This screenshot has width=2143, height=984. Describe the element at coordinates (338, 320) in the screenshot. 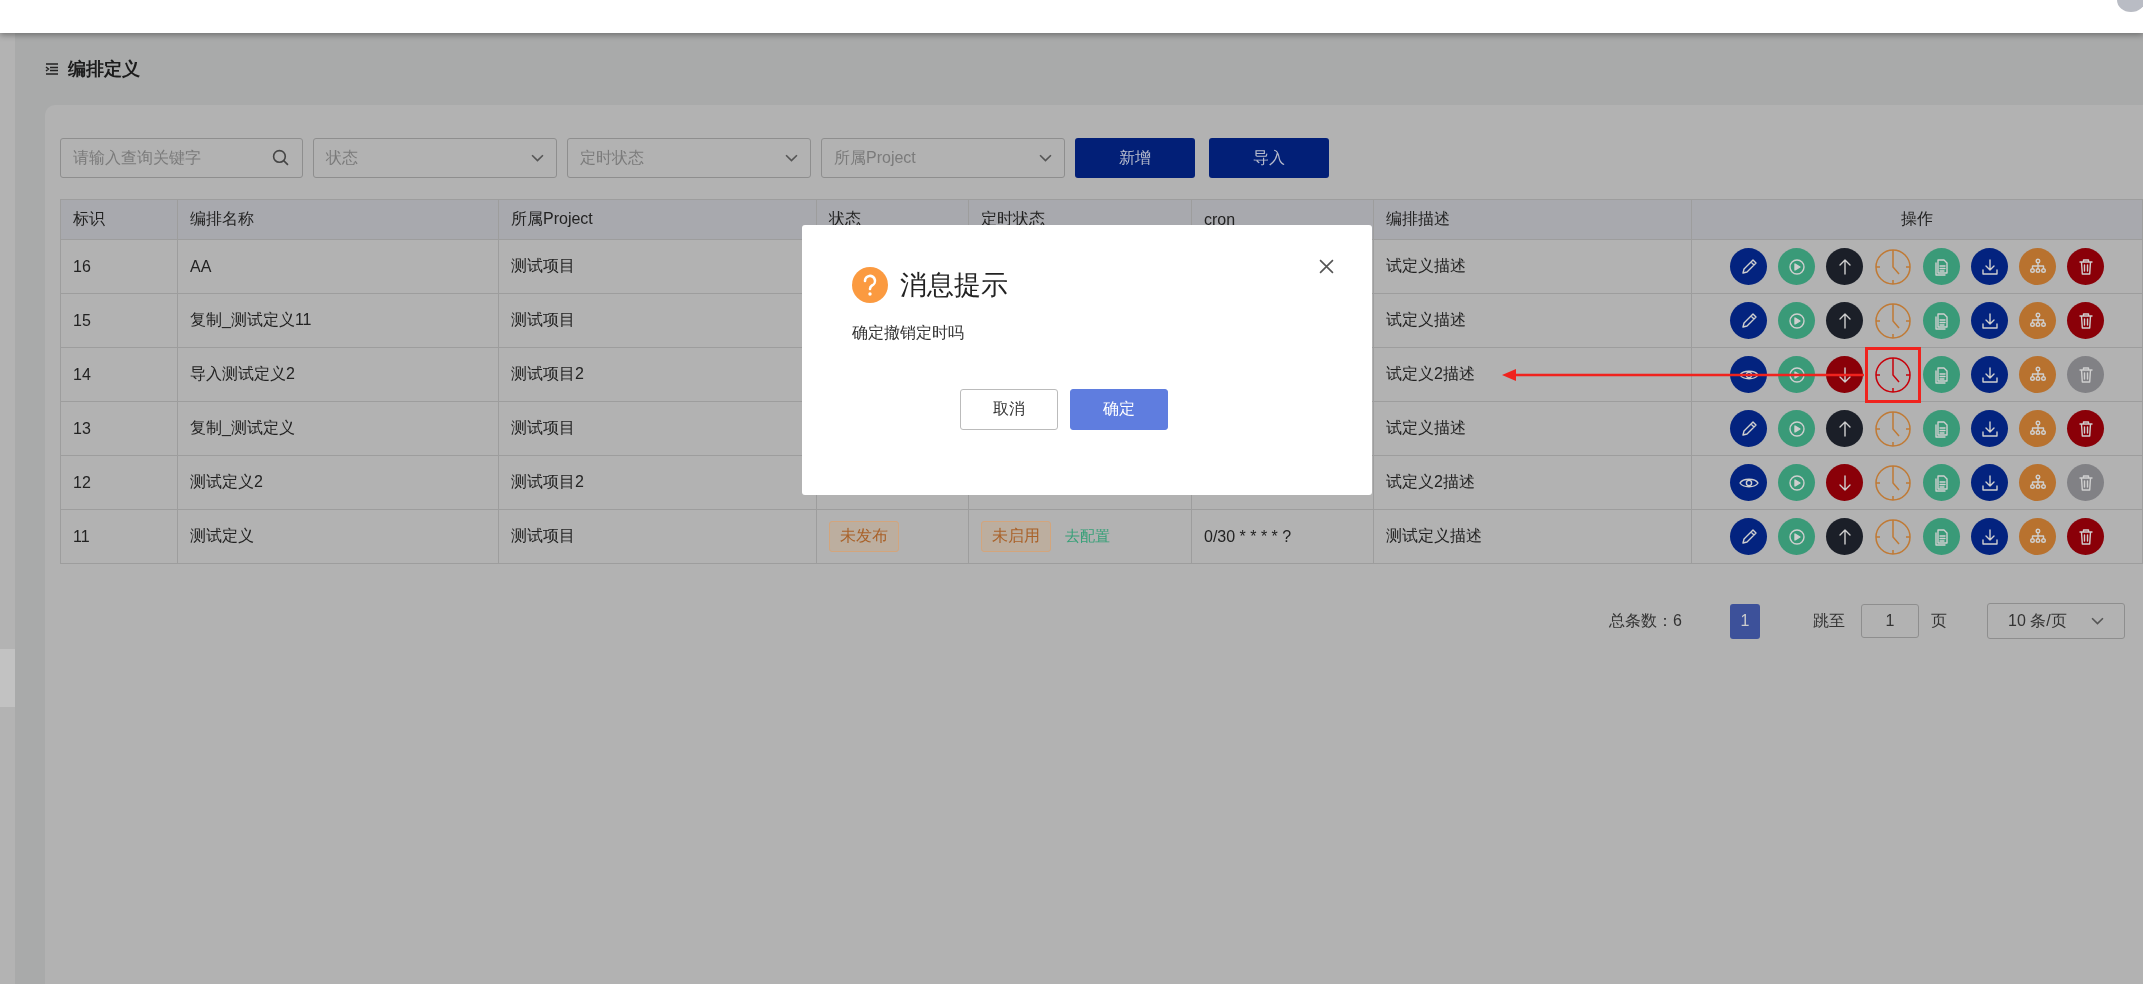

I see `table-cell: 复制_测试定义11` at that location.